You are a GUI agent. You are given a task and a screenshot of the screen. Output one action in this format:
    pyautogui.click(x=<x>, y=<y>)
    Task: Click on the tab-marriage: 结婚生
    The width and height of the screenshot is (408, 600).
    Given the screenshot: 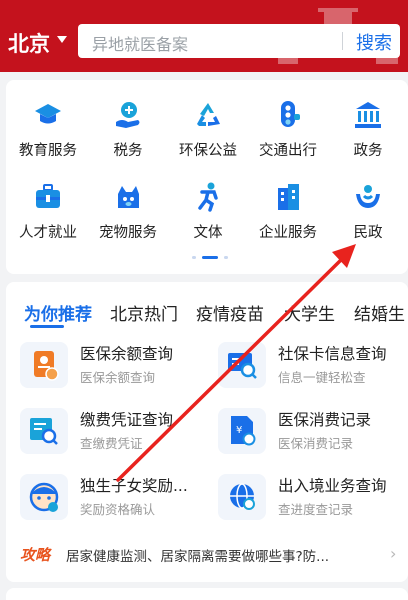 What is the action you would take?
    pyautogui.click(x=379, y=312)
    